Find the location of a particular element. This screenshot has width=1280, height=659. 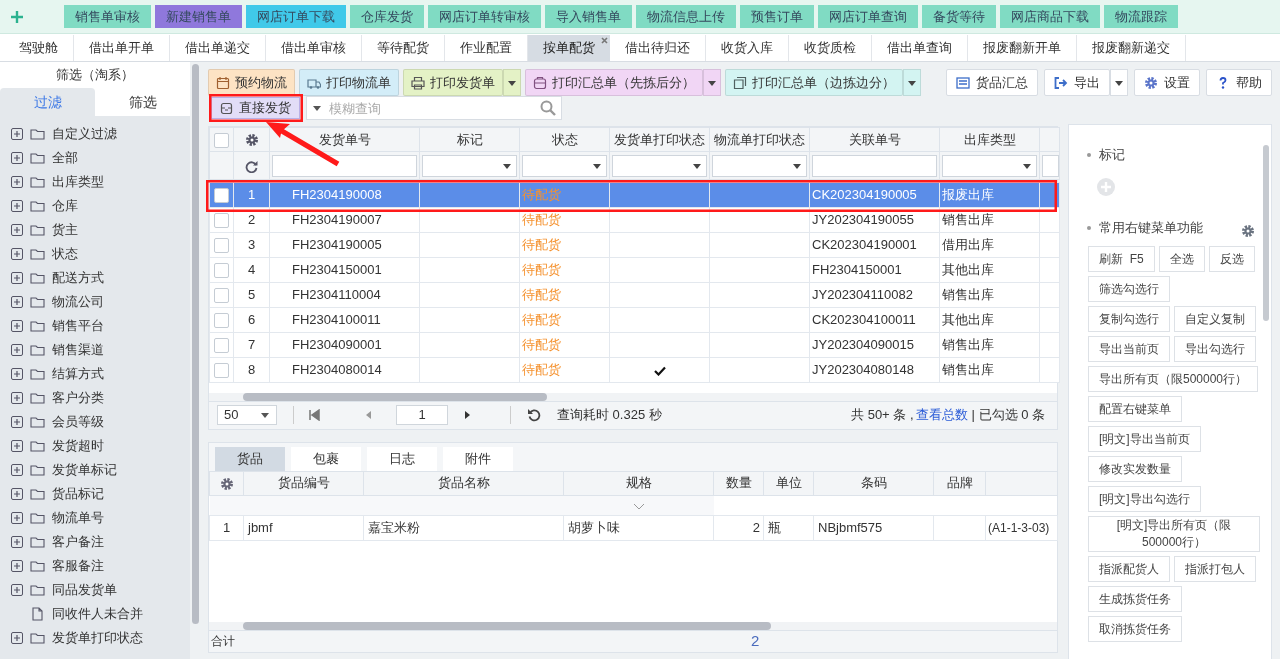

column-header: 数量 is located at coordinates (738, 483).